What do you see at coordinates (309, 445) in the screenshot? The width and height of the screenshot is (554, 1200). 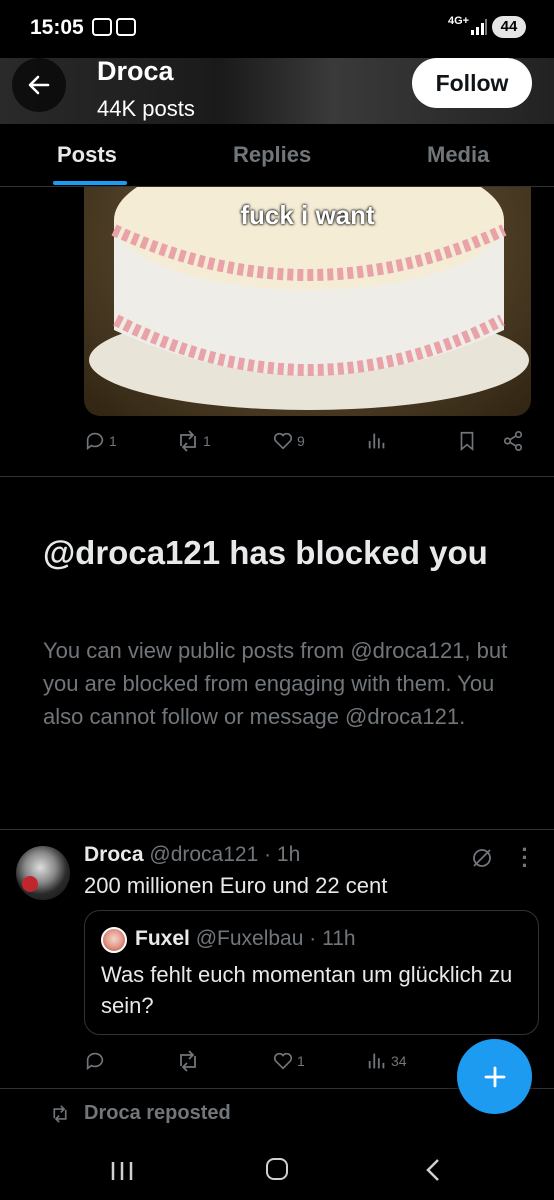 I see `post-actions: 1 1 9` at bounding box center [309, 445].